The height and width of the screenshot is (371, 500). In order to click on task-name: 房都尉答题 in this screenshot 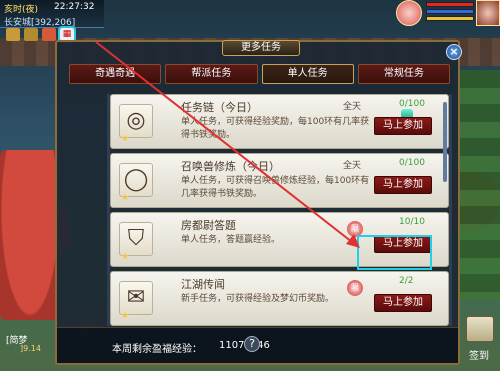, I will do `click(208, 225)`.